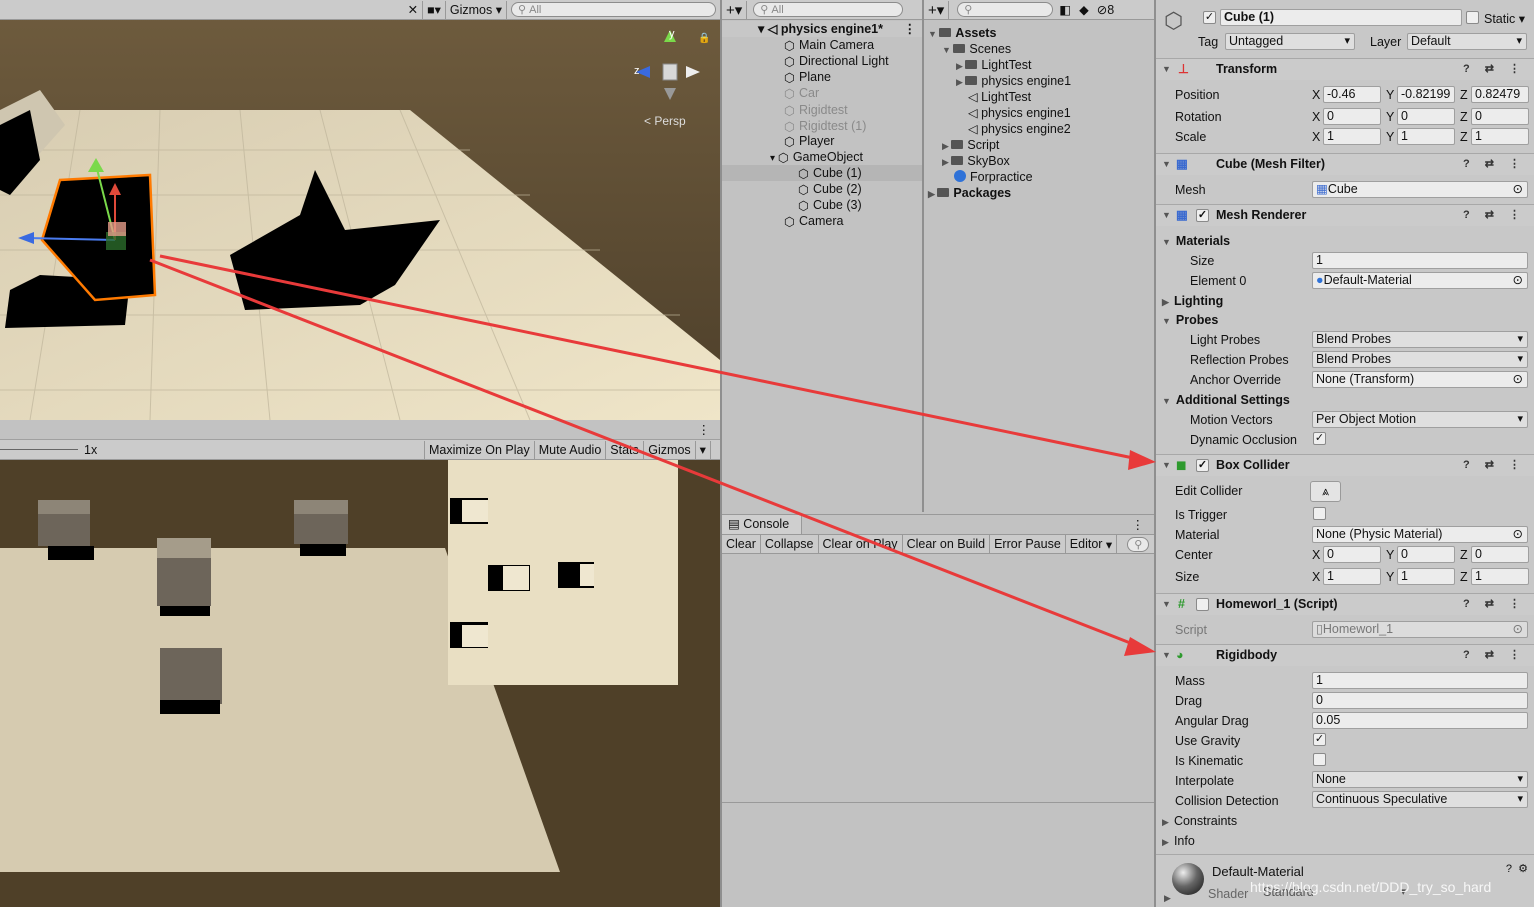 This screenshot has width=1534, height=907. What do you see at coordinates (1202, 604) in the screenshot?
I see `script-enabled-checkbox` at bounding box center [1202, 604].